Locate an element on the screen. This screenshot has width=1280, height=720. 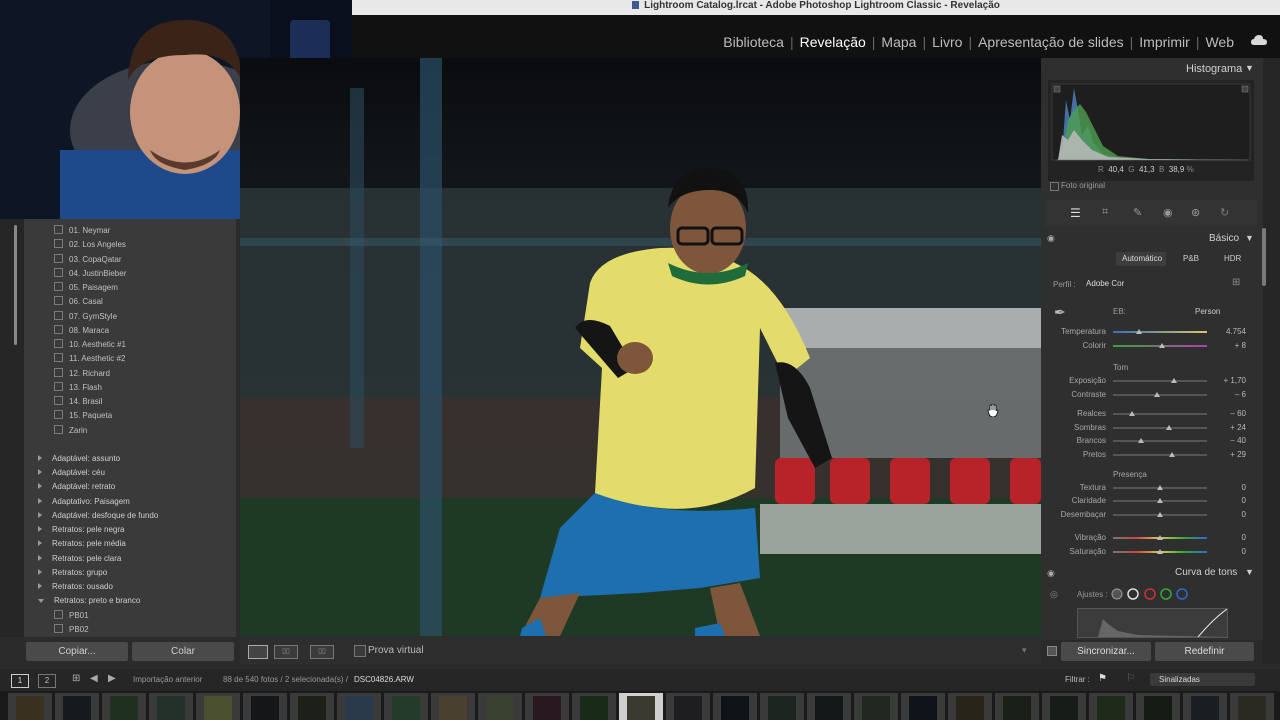
basic-title: Básico is located at coordinates (1224, 238).